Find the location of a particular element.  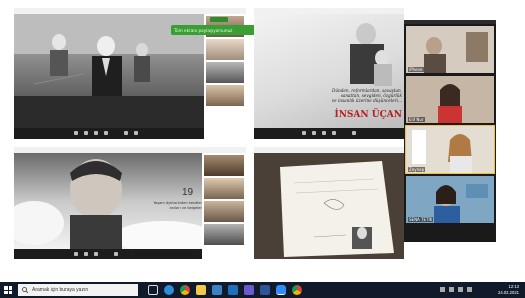

participant-name: iPhone is located at coordinates (416, 69).